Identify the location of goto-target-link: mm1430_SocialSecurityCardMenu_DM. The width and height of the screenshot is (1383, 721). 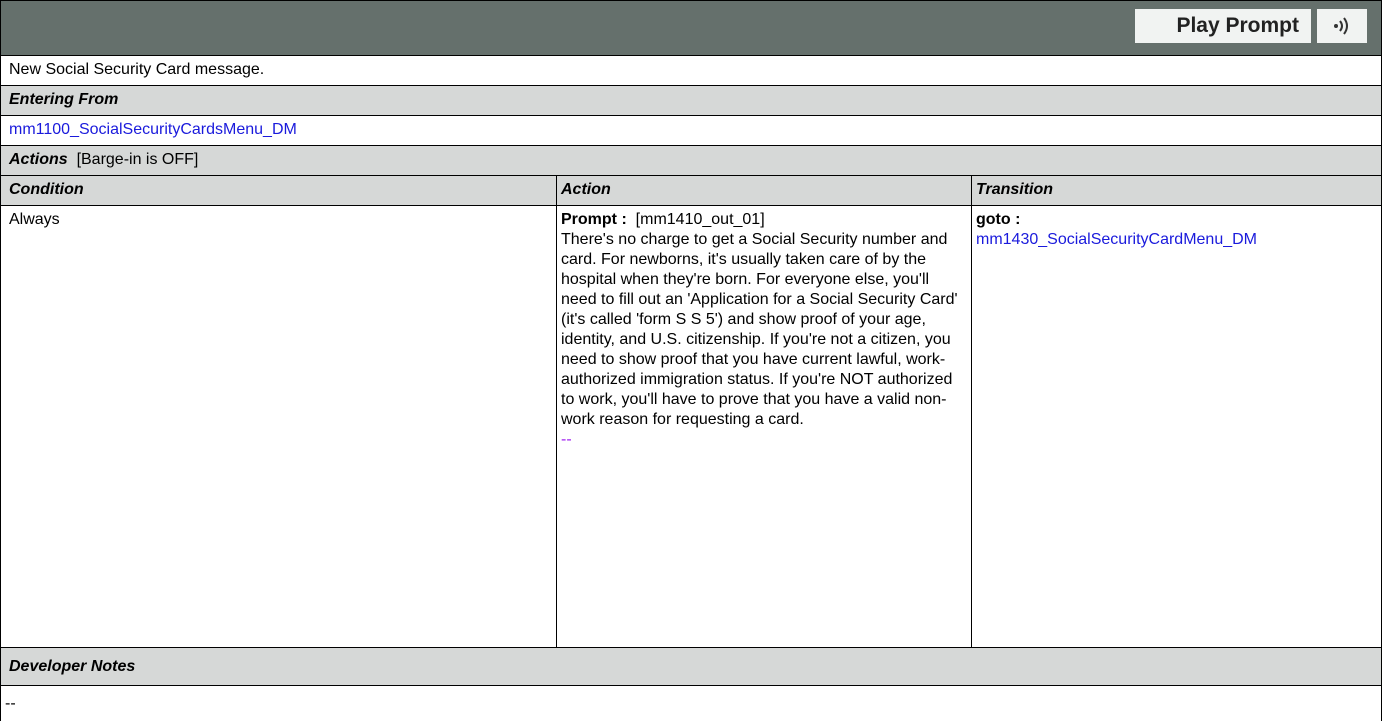
(1177, 240).